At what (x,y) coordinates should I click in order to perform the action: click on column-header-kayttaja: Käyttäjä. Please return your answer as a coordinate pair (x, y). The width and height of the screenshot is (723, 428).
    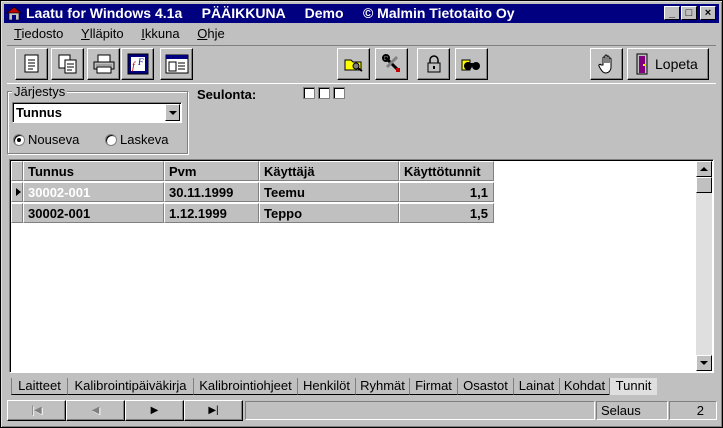
    Looking at the image, I should click on (329, 171).